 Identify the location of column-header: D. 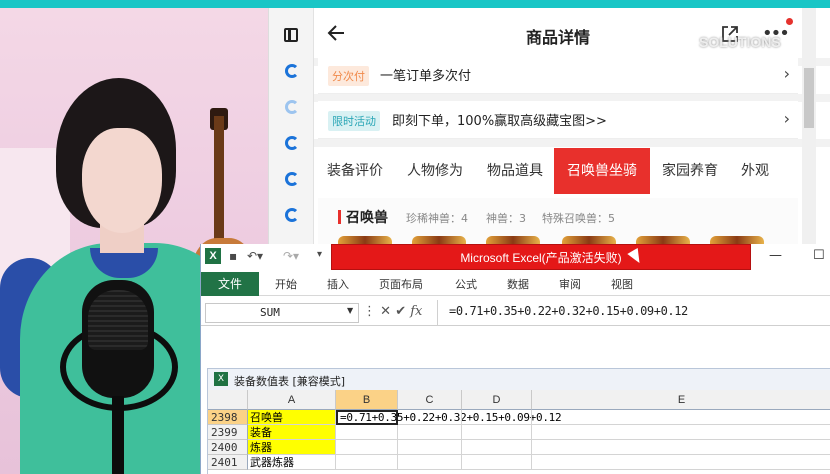
(497, 400).